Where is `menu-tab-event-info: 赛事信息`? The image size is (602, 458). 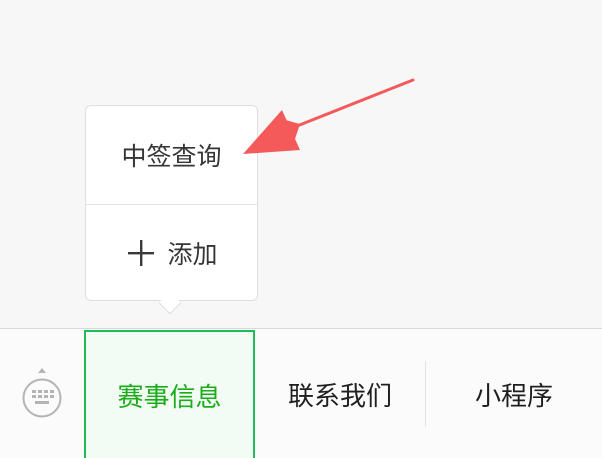
menu-tab-event-info: 赛事信息 is located at coordinates (169, 394).